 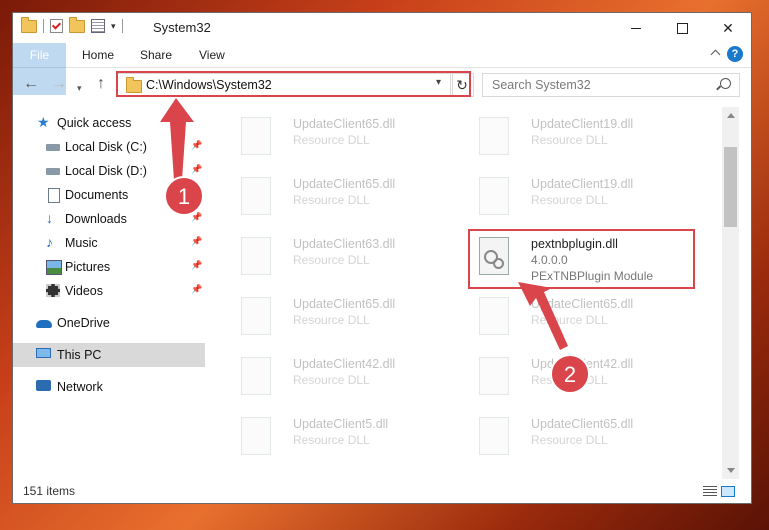 I want to click on search-input: Search System32, so click(x=611, y=85).